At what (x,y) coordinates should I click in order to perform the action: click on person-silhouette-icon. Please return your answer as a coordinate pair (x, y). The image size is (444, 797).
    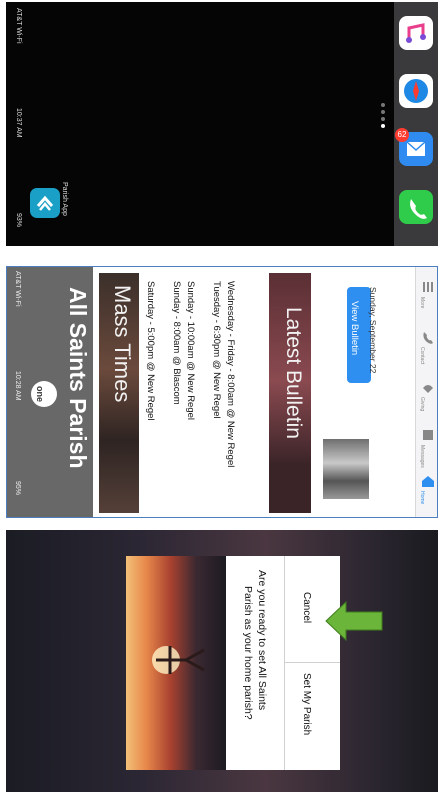
    Looking at the image, I should click on (178, 660).